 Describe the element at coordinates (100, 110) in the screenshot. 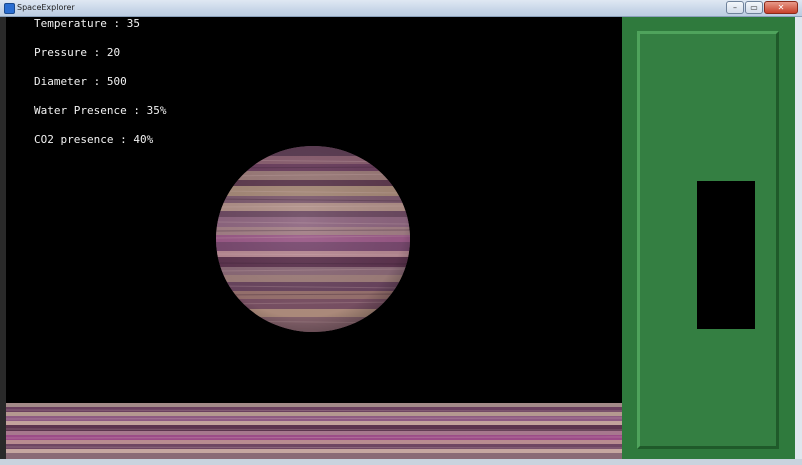

I see `stat-water-presence: Water Presence : 35%` at that location.